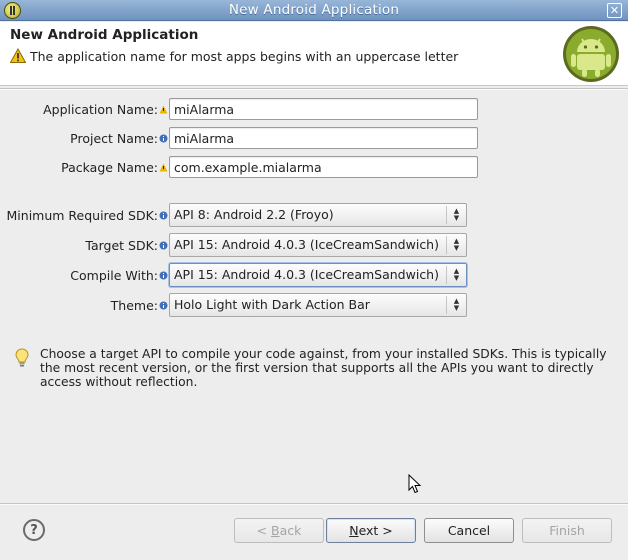 This screenshot has height=560, width=628. I want to click on header-separator, so click(314, 89).